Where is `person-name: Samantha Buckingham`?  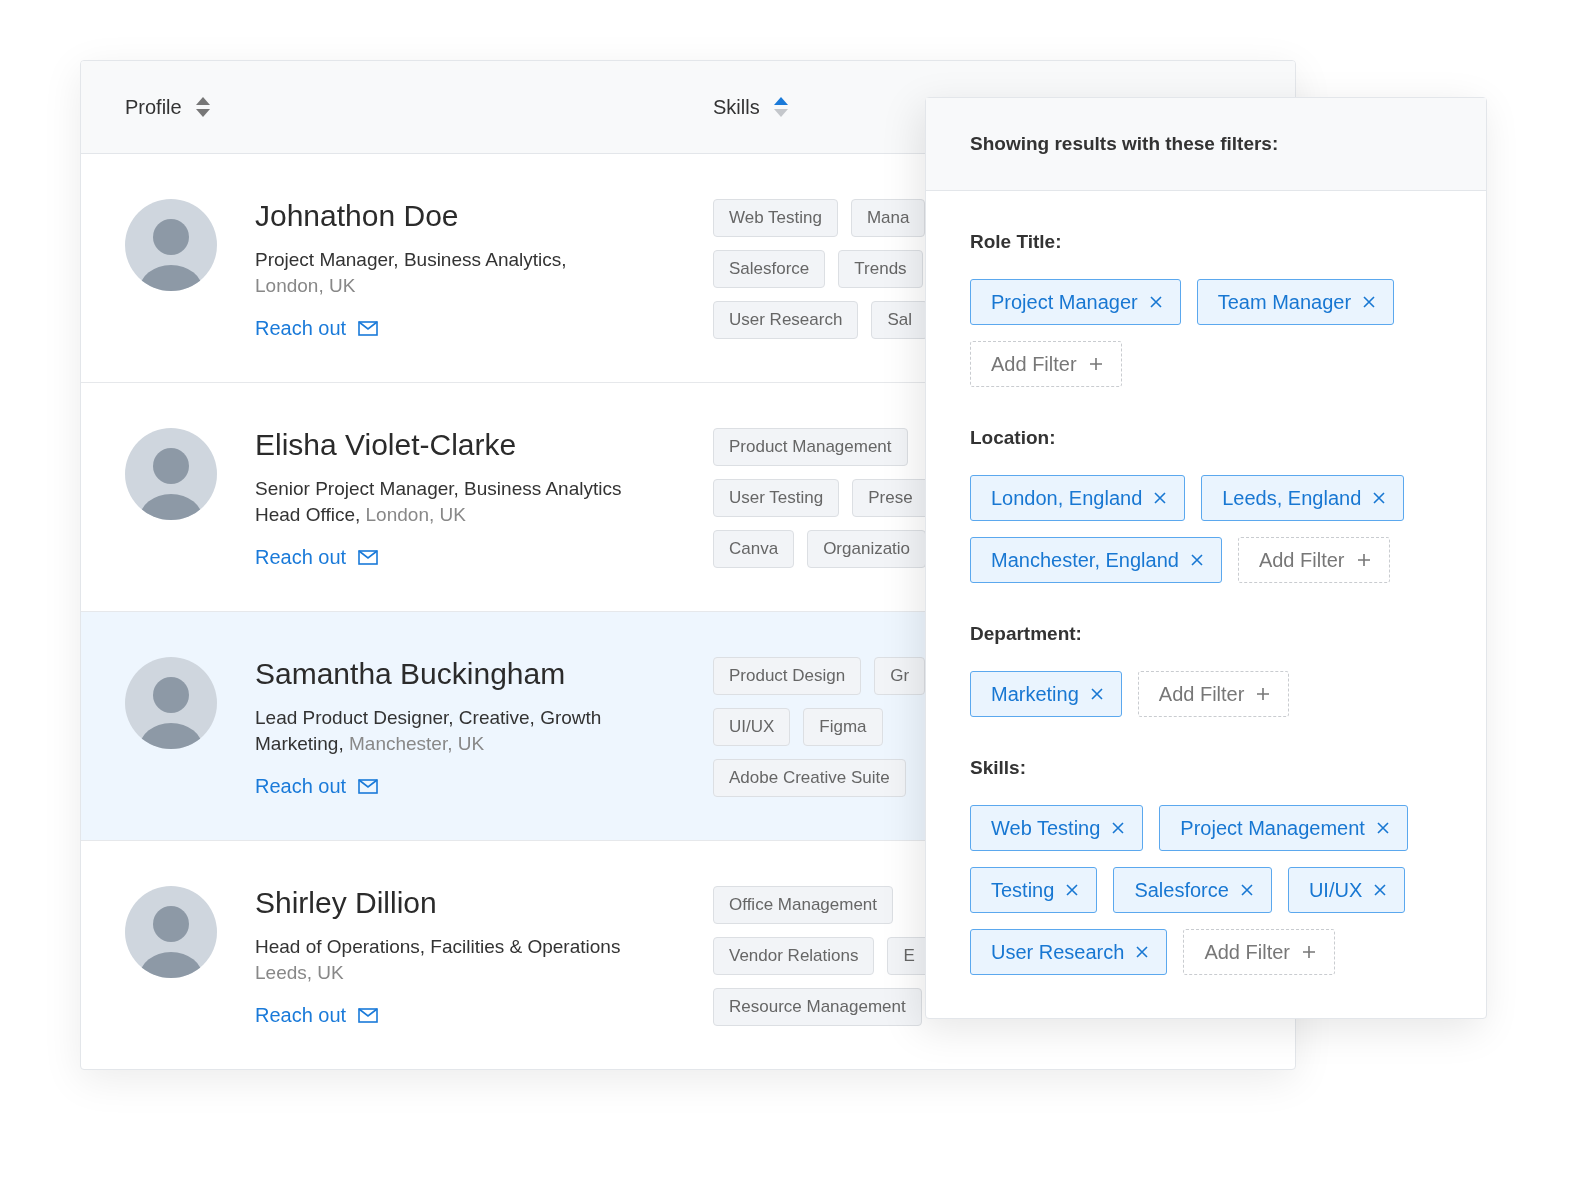 person-name: Samantha Buckingham is located at coordinates (411, 674).